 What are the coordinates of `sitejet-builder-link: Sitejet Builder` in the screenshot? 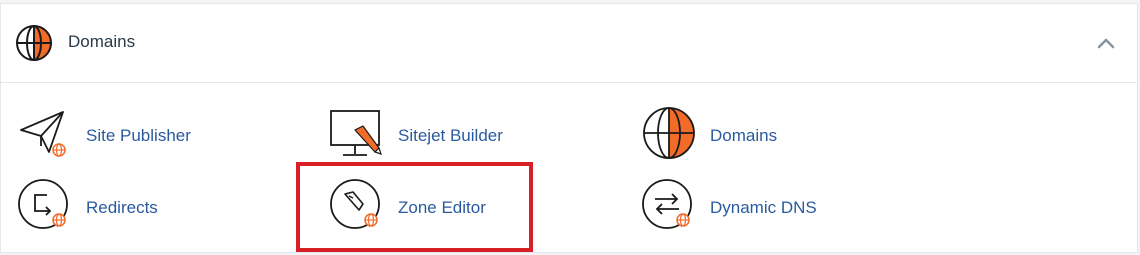 It's located at (450, 136).